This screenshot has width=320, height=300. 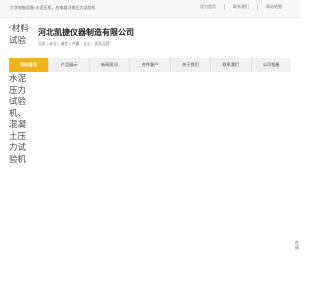 I want to click on side-widget-label: 在线, so click(x=297, y=245).